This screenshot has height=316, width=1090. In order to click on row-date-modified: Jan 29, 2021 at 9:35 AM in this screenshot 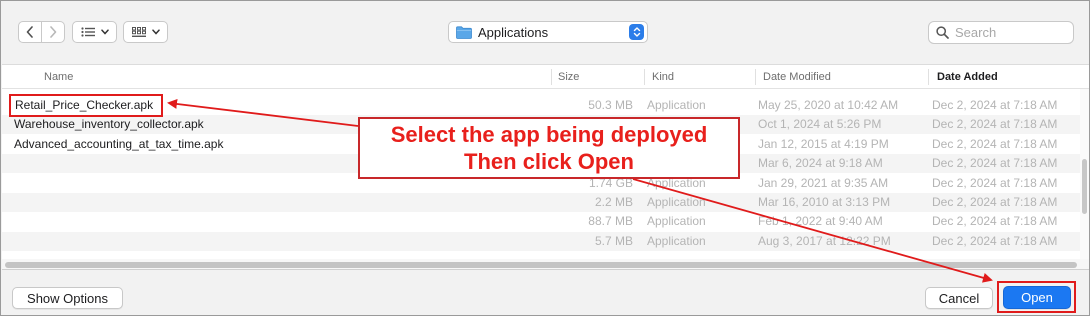, I will do `click(823, 183)`.